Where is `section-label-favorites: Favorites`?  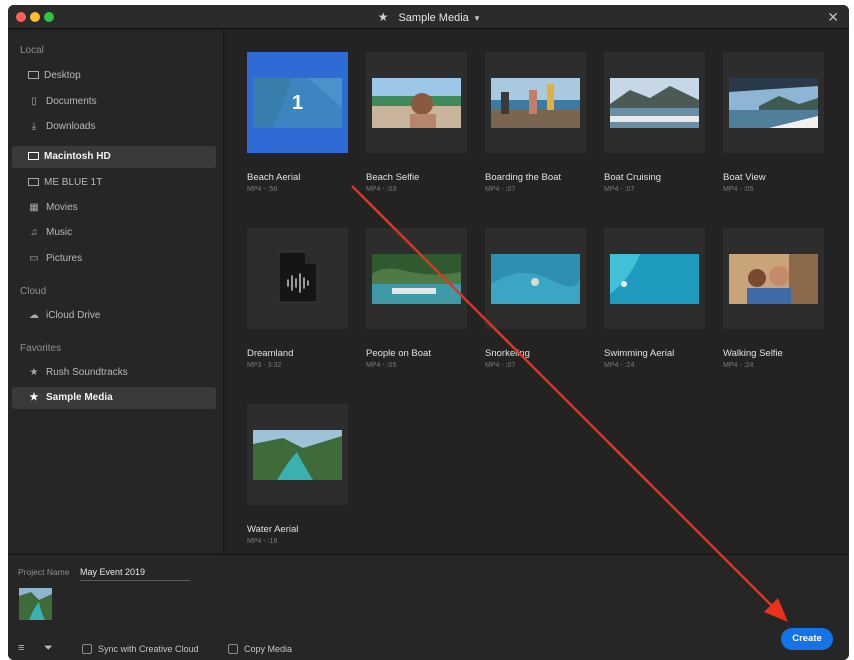
section-label-favorites: Favorites is located at coordinates (41, 348).